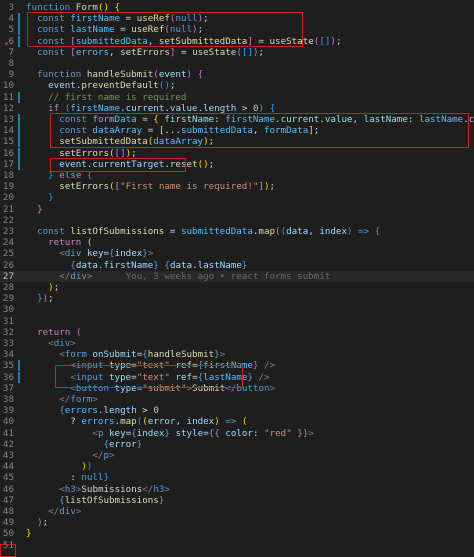 This screenshot has height=557, width=474. Describe the element at coordinates (237, 253) in the screenshot. I see `code-line: 25 <div key={index}>` at that location.